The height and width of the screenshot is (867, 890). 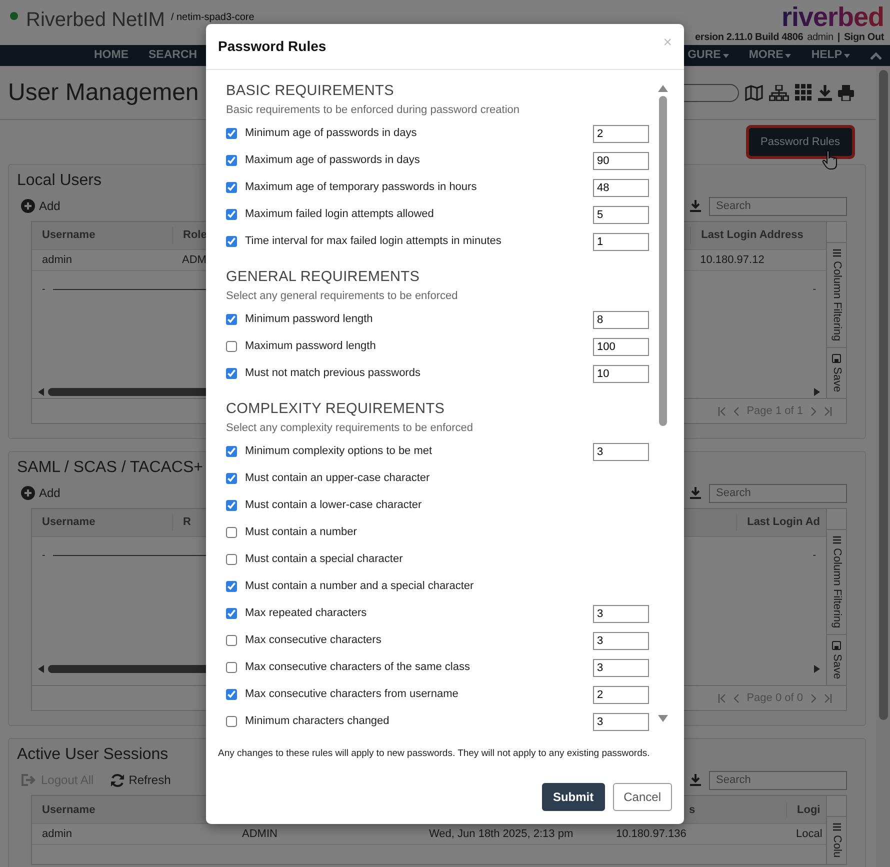 What do you see at coordinates (140, 780) in the screenshot?
I see `refresh-button: Refresh` at bounding box center [140, 780].